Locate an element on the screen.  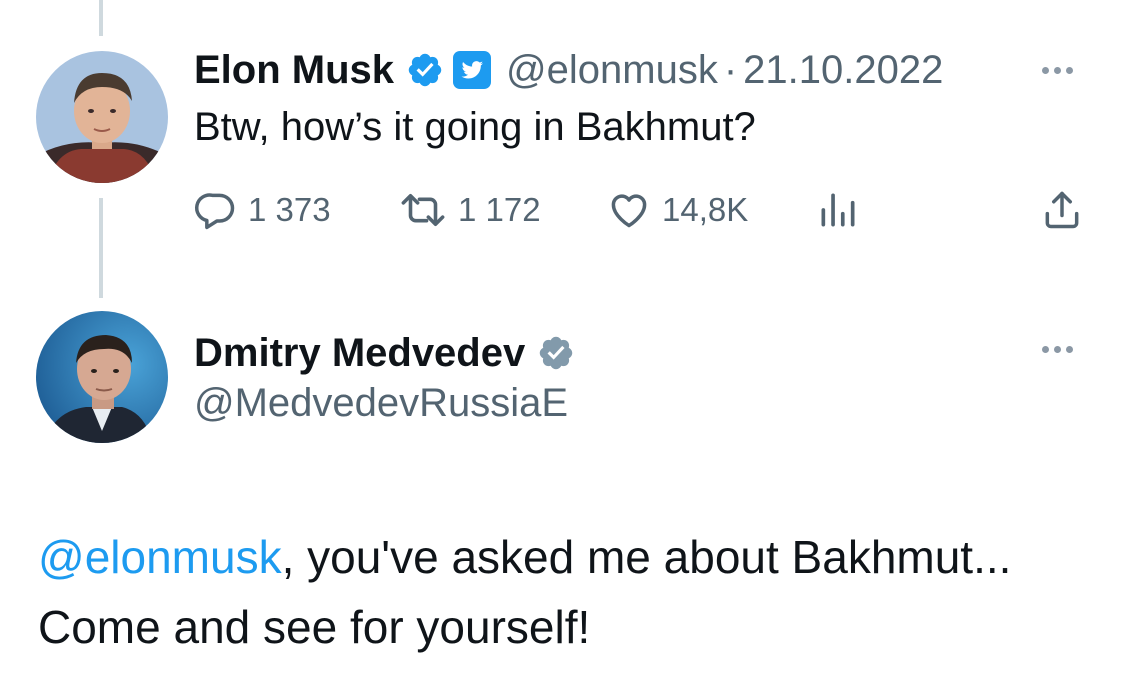
author-name: Elon Musk is located at coordinates (294, 70).